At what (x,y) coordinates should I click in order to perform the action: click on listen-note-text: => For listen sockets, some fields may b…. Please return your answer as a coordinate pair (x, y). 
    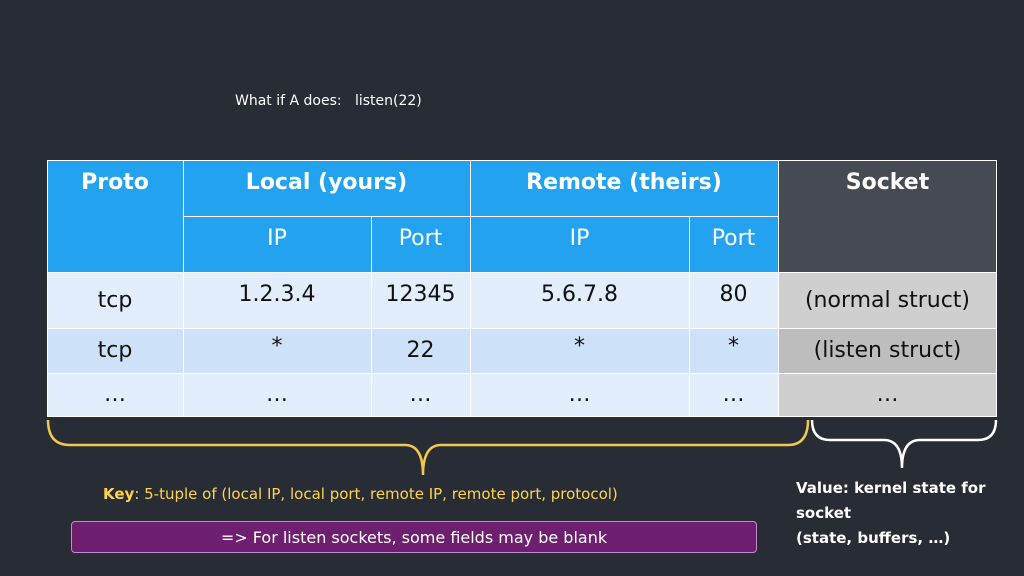
    Looking at the image, I should click on (414, 537).